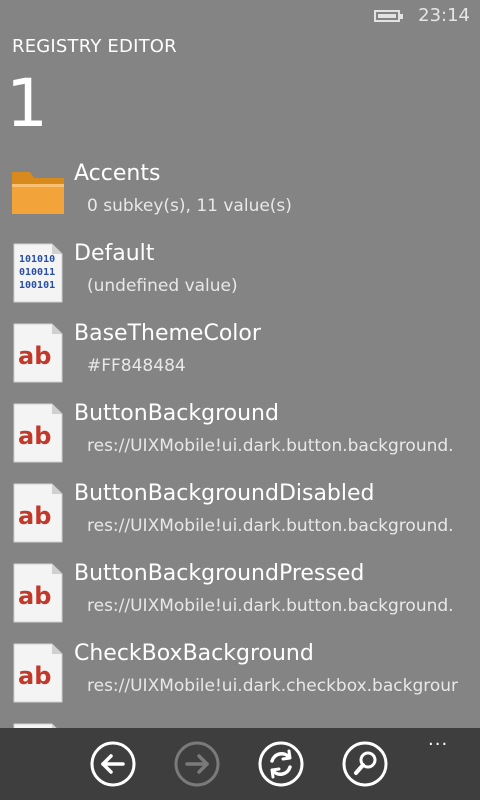 This screenshot has height=800, width=480. Describe the element at coordinates (176, 413) in the screenshot. I see `item-name: ButtonBackground` at that location.